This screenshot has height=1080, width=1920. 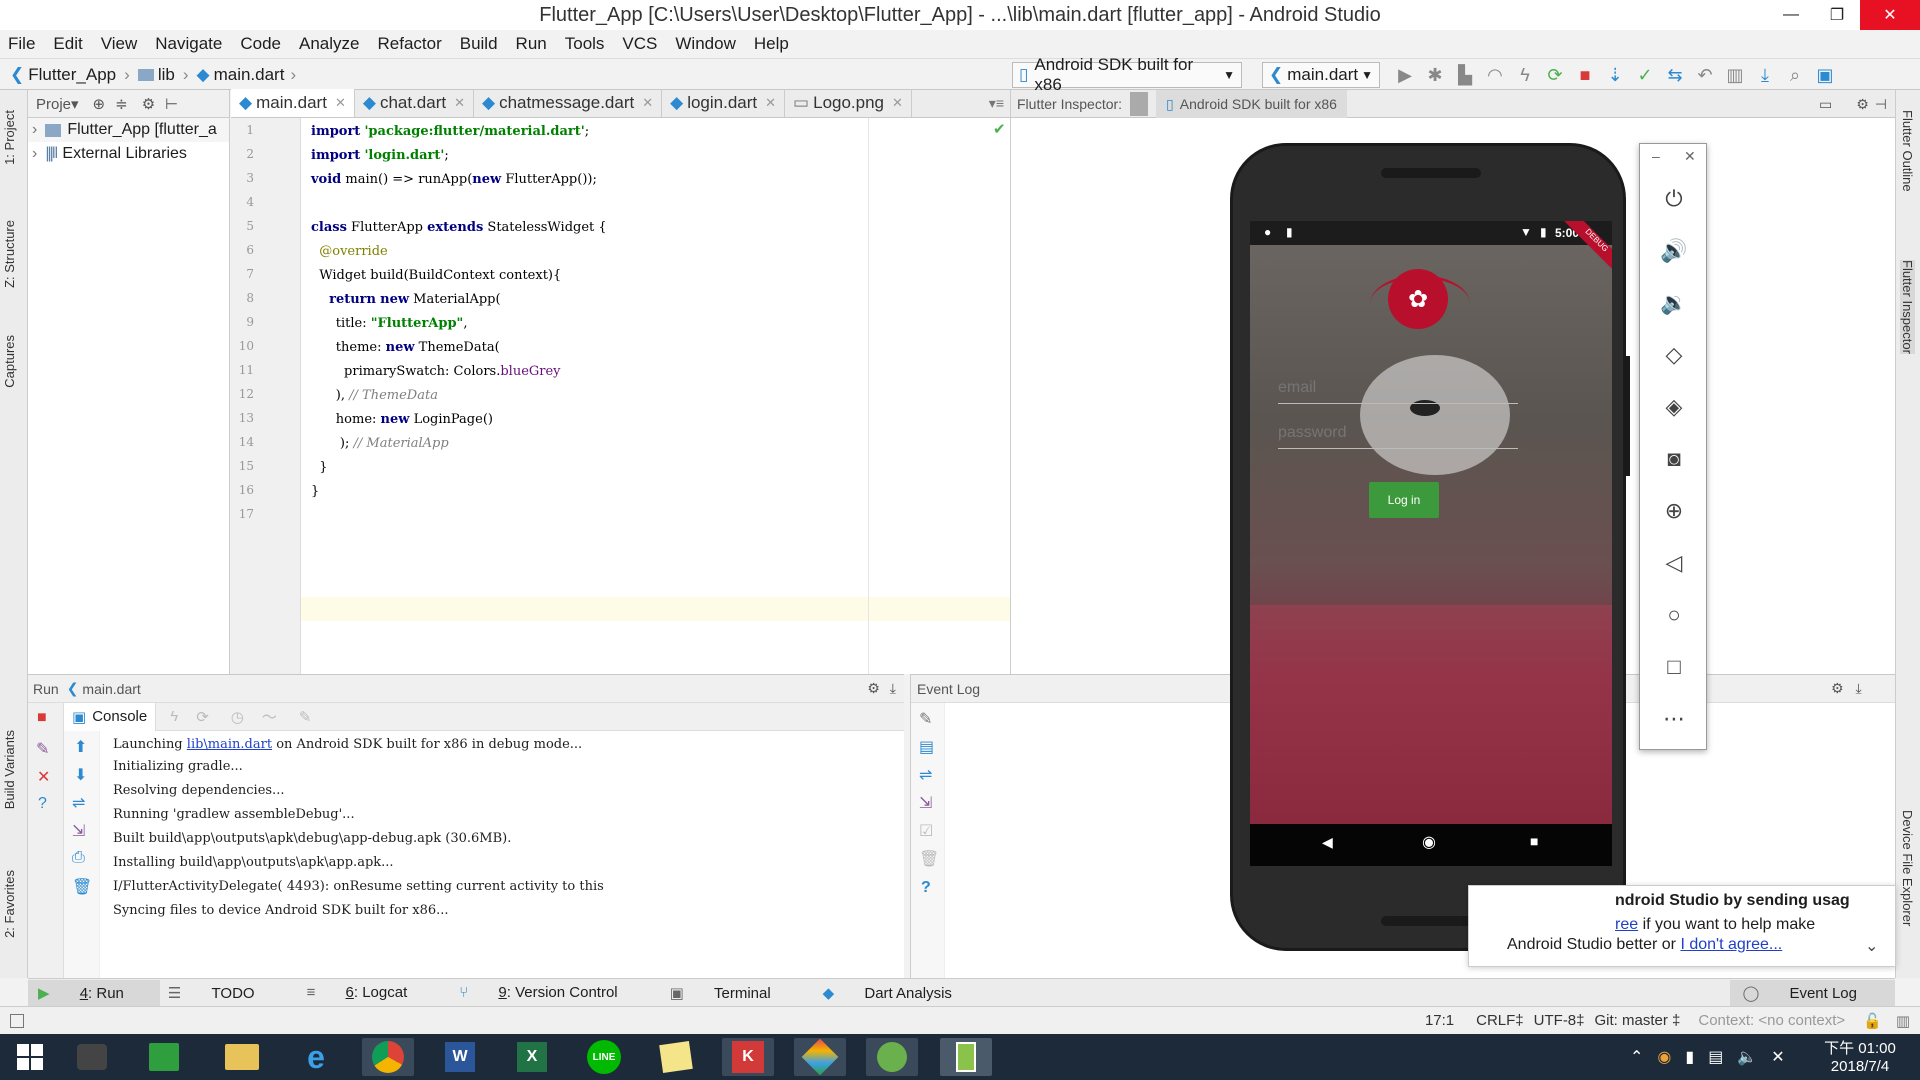 I want to click on vcs-update-icon: ⇣, so click(x=1615, y=75).